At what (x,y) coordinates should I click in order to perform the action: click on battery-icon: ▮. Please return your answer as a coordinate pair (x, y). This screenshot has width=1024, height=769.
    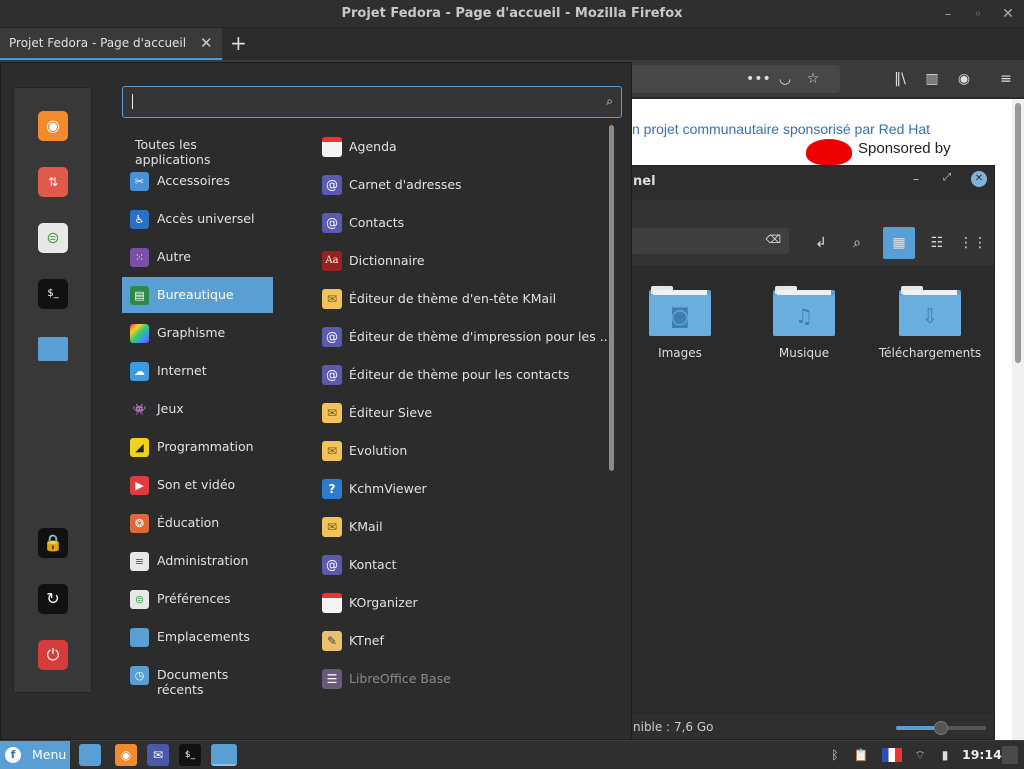
    Looking at the image, I should click on (945, 755).